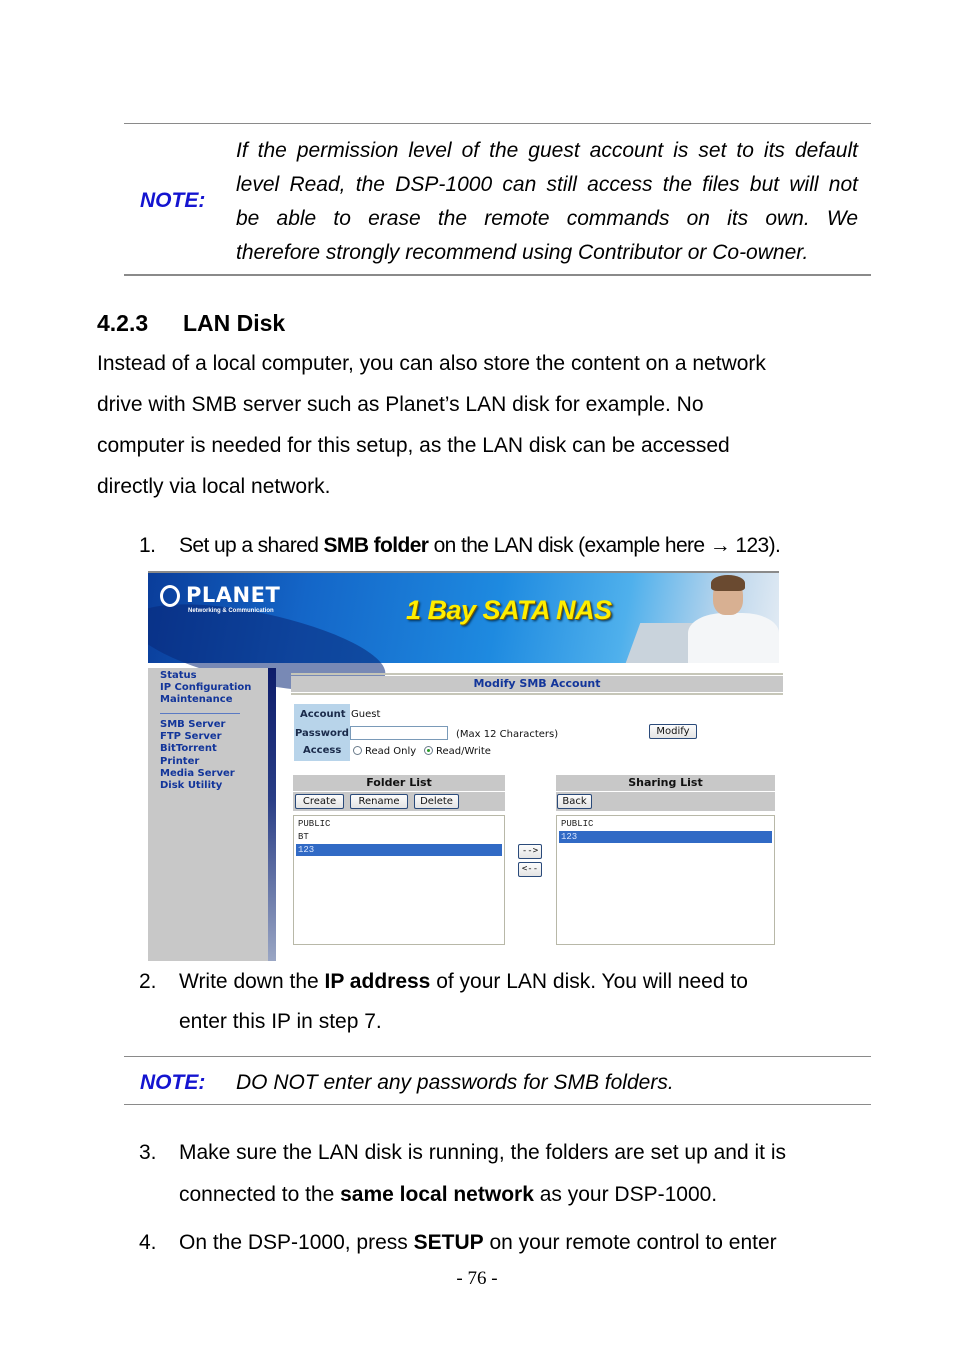  I want to click on step-bold-text: SETUP, so click(448, 1242).